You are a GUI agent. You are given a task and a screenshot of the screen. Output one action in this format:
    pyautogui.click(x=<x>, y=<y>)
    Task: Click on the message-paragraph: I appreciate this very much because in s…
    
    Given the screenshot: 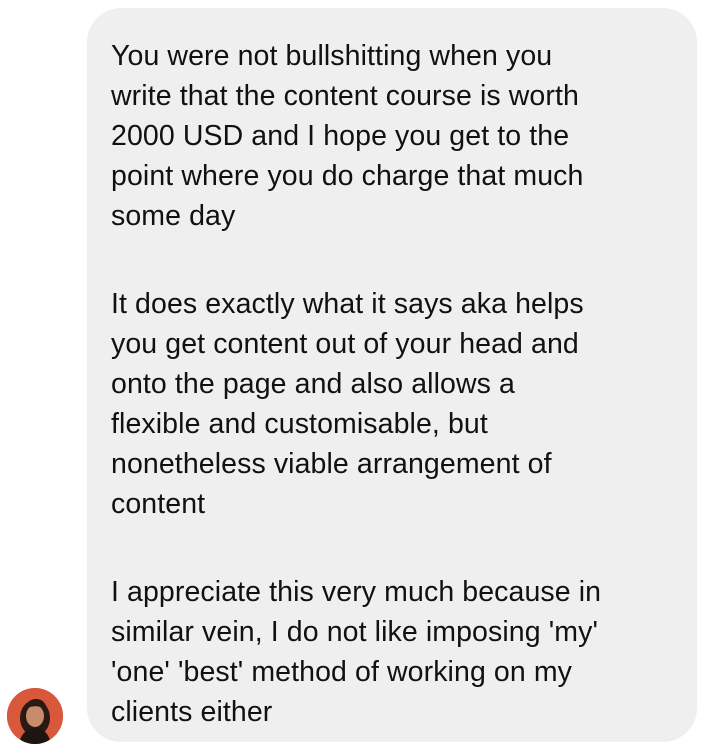 What is the action you would take?
    pyautogui.click(x=356, y=652)
    